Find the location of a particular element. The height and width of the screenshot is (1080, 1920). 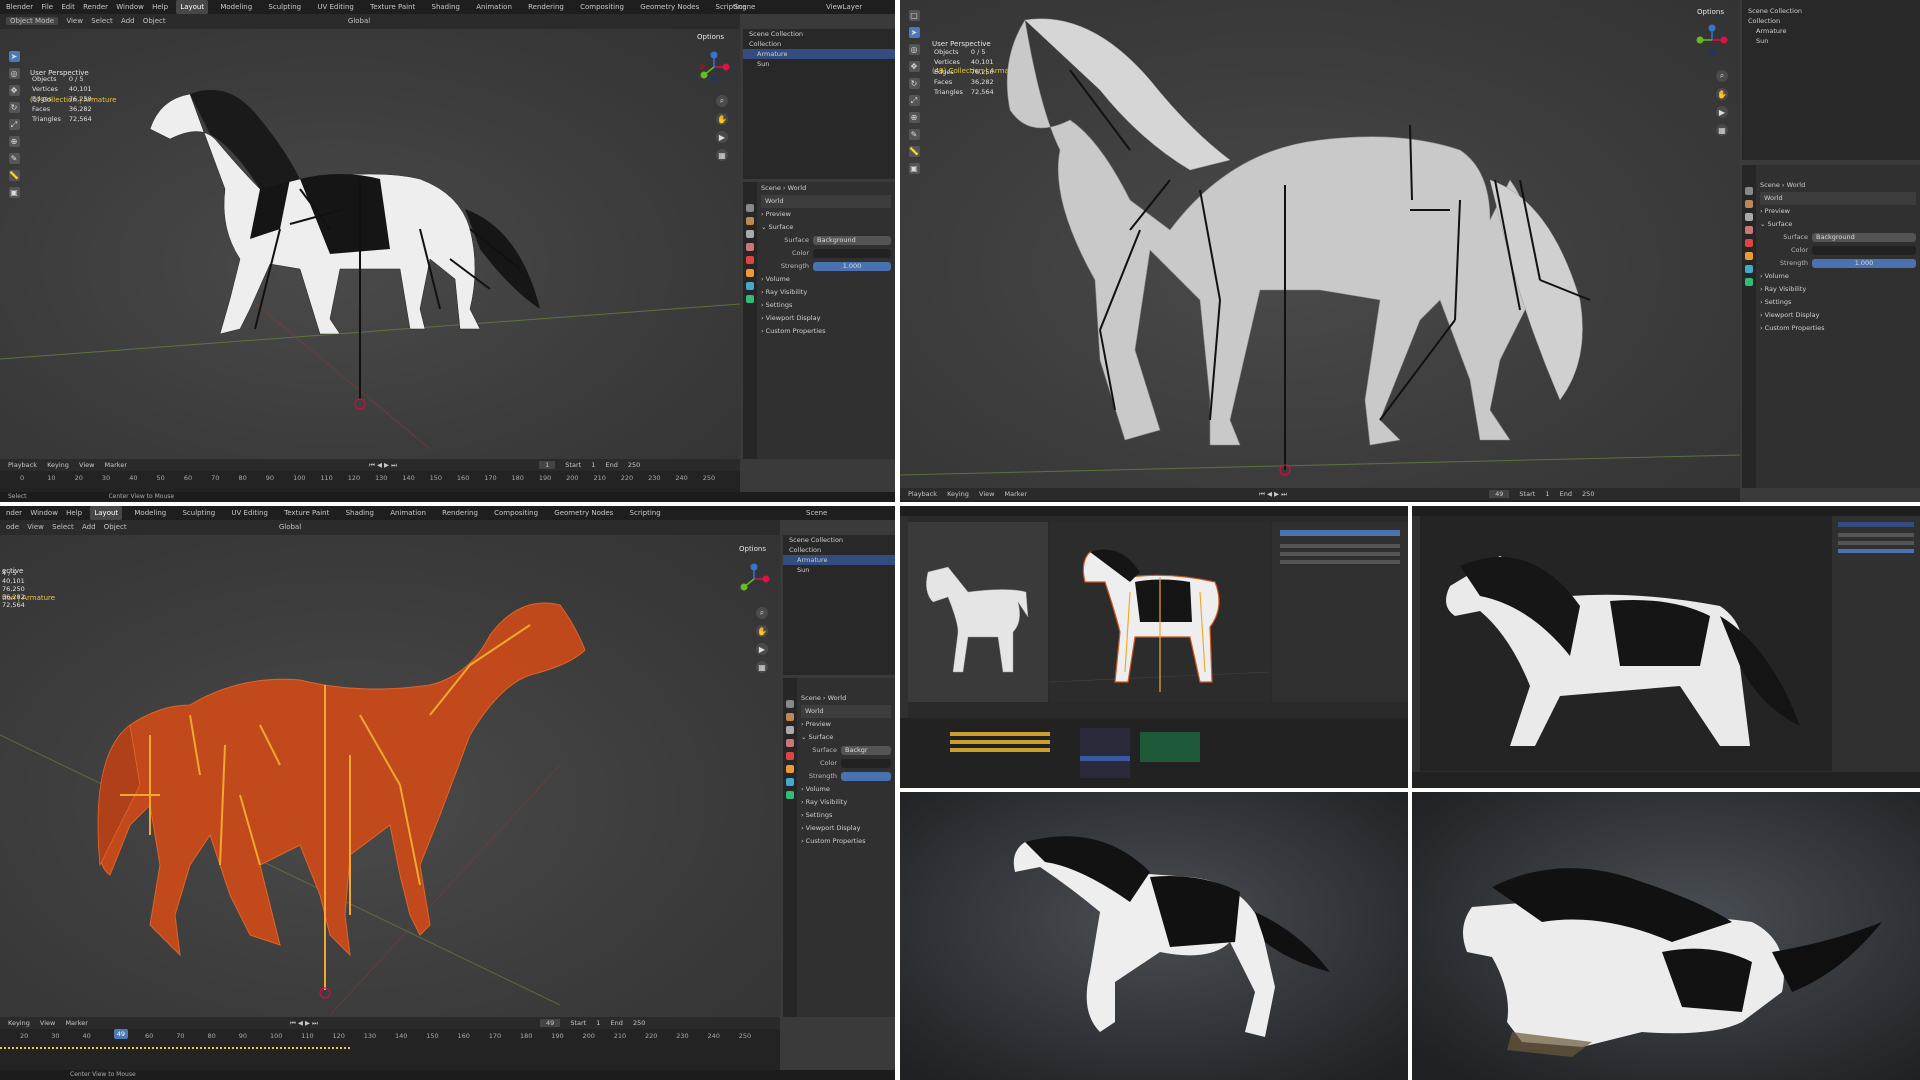

menu-help: Help is located at coordinates (74, 513).